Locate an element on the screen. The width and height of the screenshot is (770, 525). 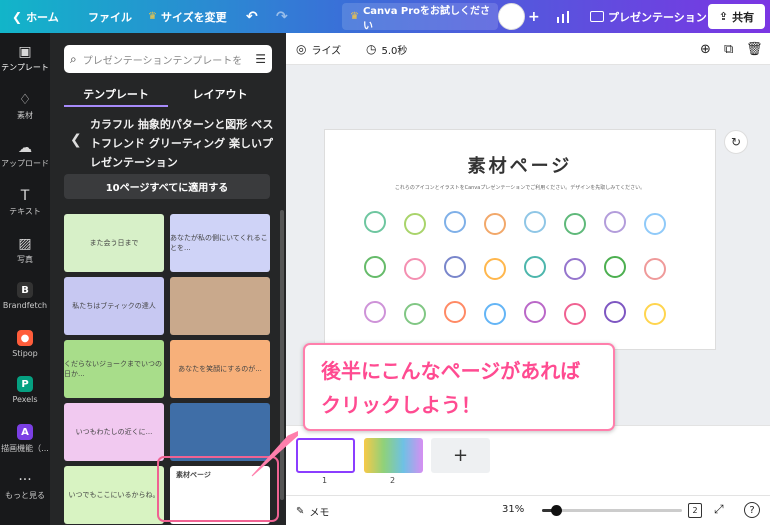
layout-icon: ▣ is located at coordinates (25, 52).